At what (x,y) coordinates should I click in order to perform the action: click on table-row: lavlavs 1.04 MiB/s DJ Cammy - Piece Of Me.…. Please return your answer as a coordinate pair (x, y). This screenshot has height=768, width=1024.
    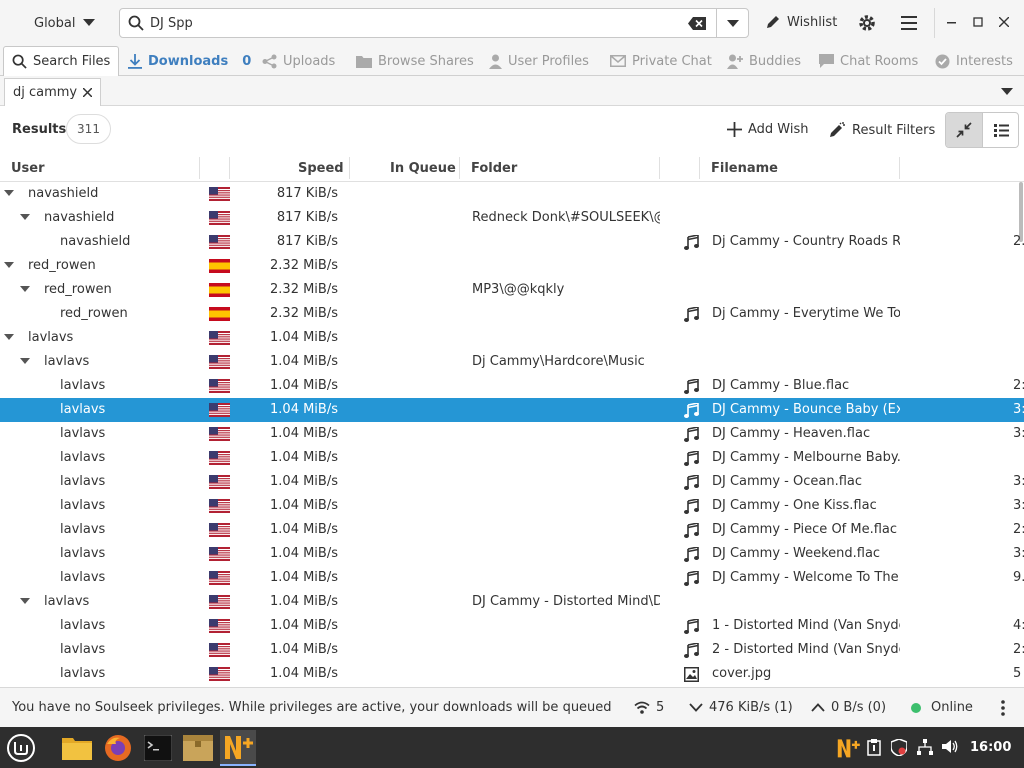
    Looking at the image, I should click on (512, 530).